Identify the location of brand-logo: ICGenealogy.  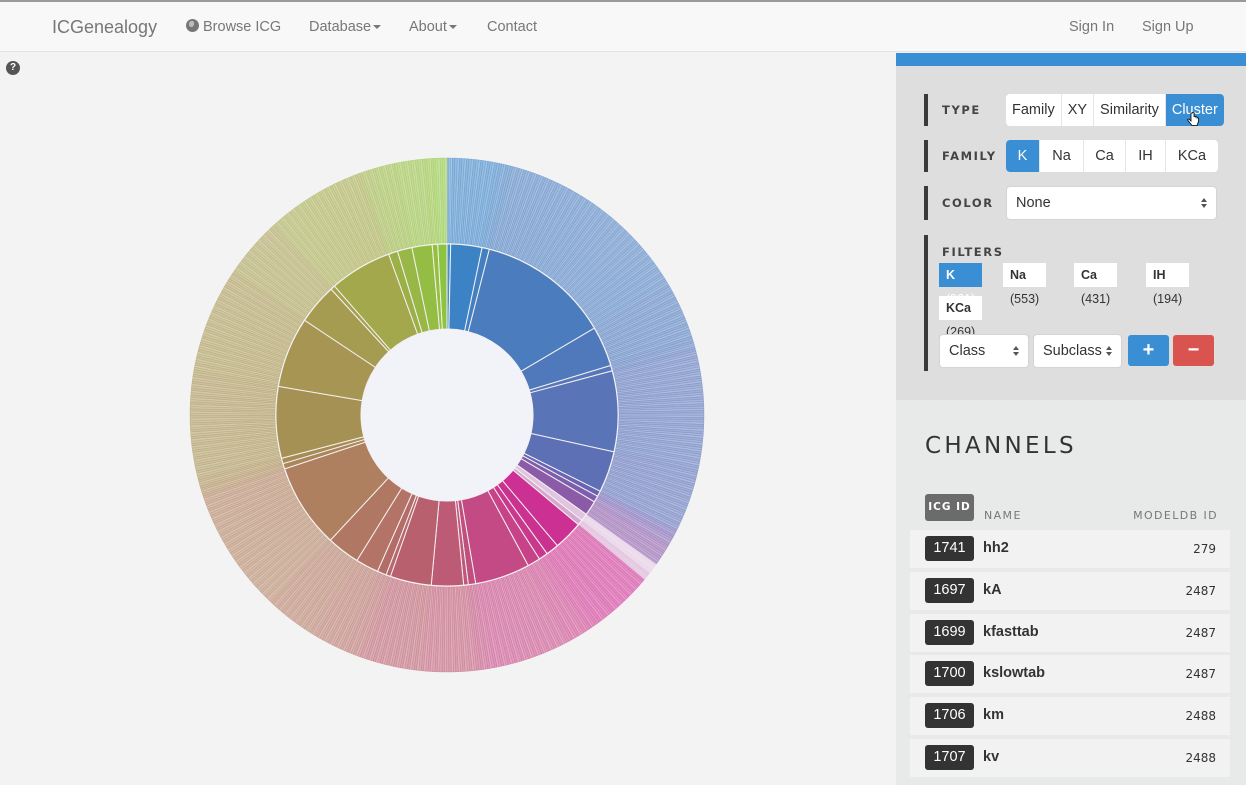
(104, 27).